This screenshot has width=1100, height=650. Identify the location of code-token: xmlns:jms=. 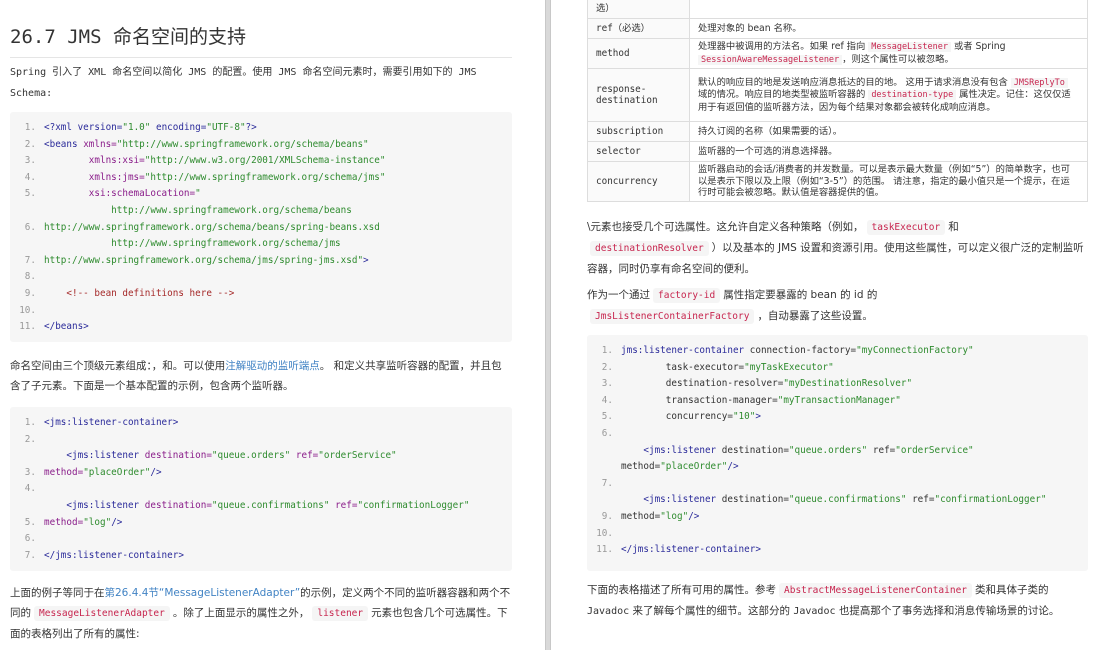
(94, 177).